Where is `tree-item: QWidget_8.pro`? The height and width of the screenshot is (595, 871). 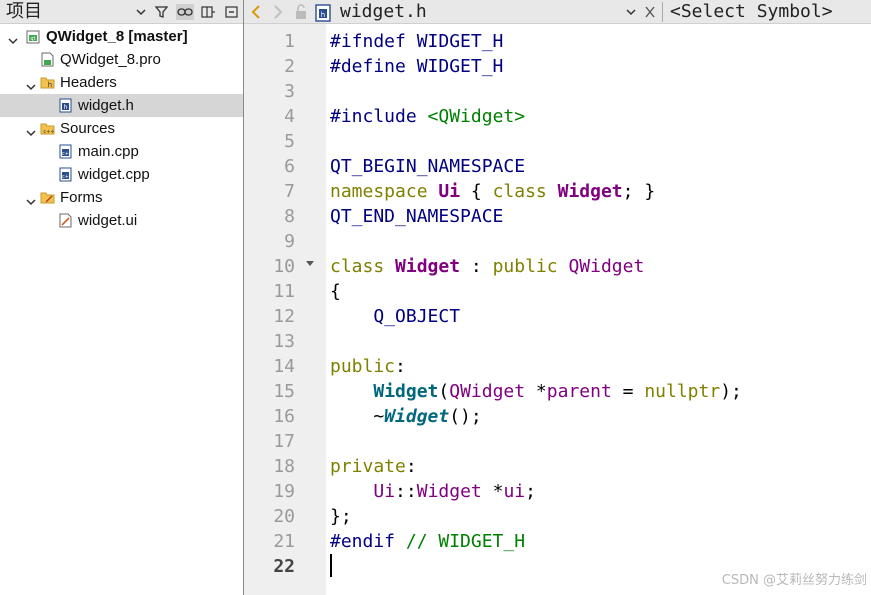 tree-item: QWidget_8.pro is located at coordinates (121, 59).